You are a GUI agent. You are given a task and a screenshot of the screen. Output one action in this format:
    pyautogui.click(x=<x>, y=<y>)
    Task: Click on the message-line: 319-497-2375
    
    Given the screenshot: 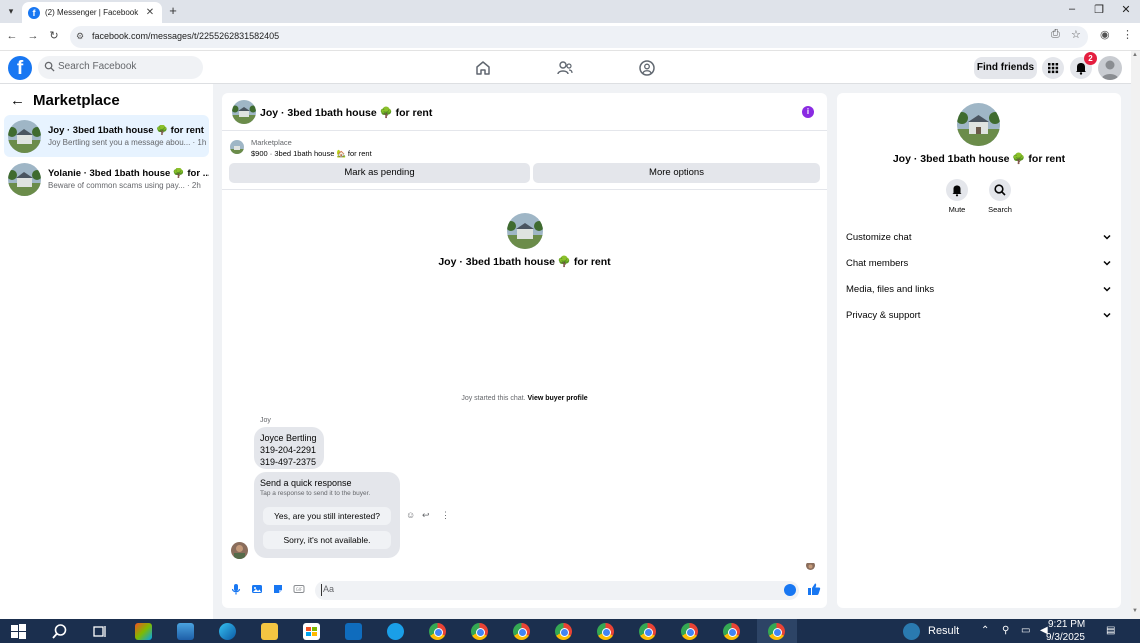 What is the action you would take?
    pyautogui.click(x=288, y=462)
    